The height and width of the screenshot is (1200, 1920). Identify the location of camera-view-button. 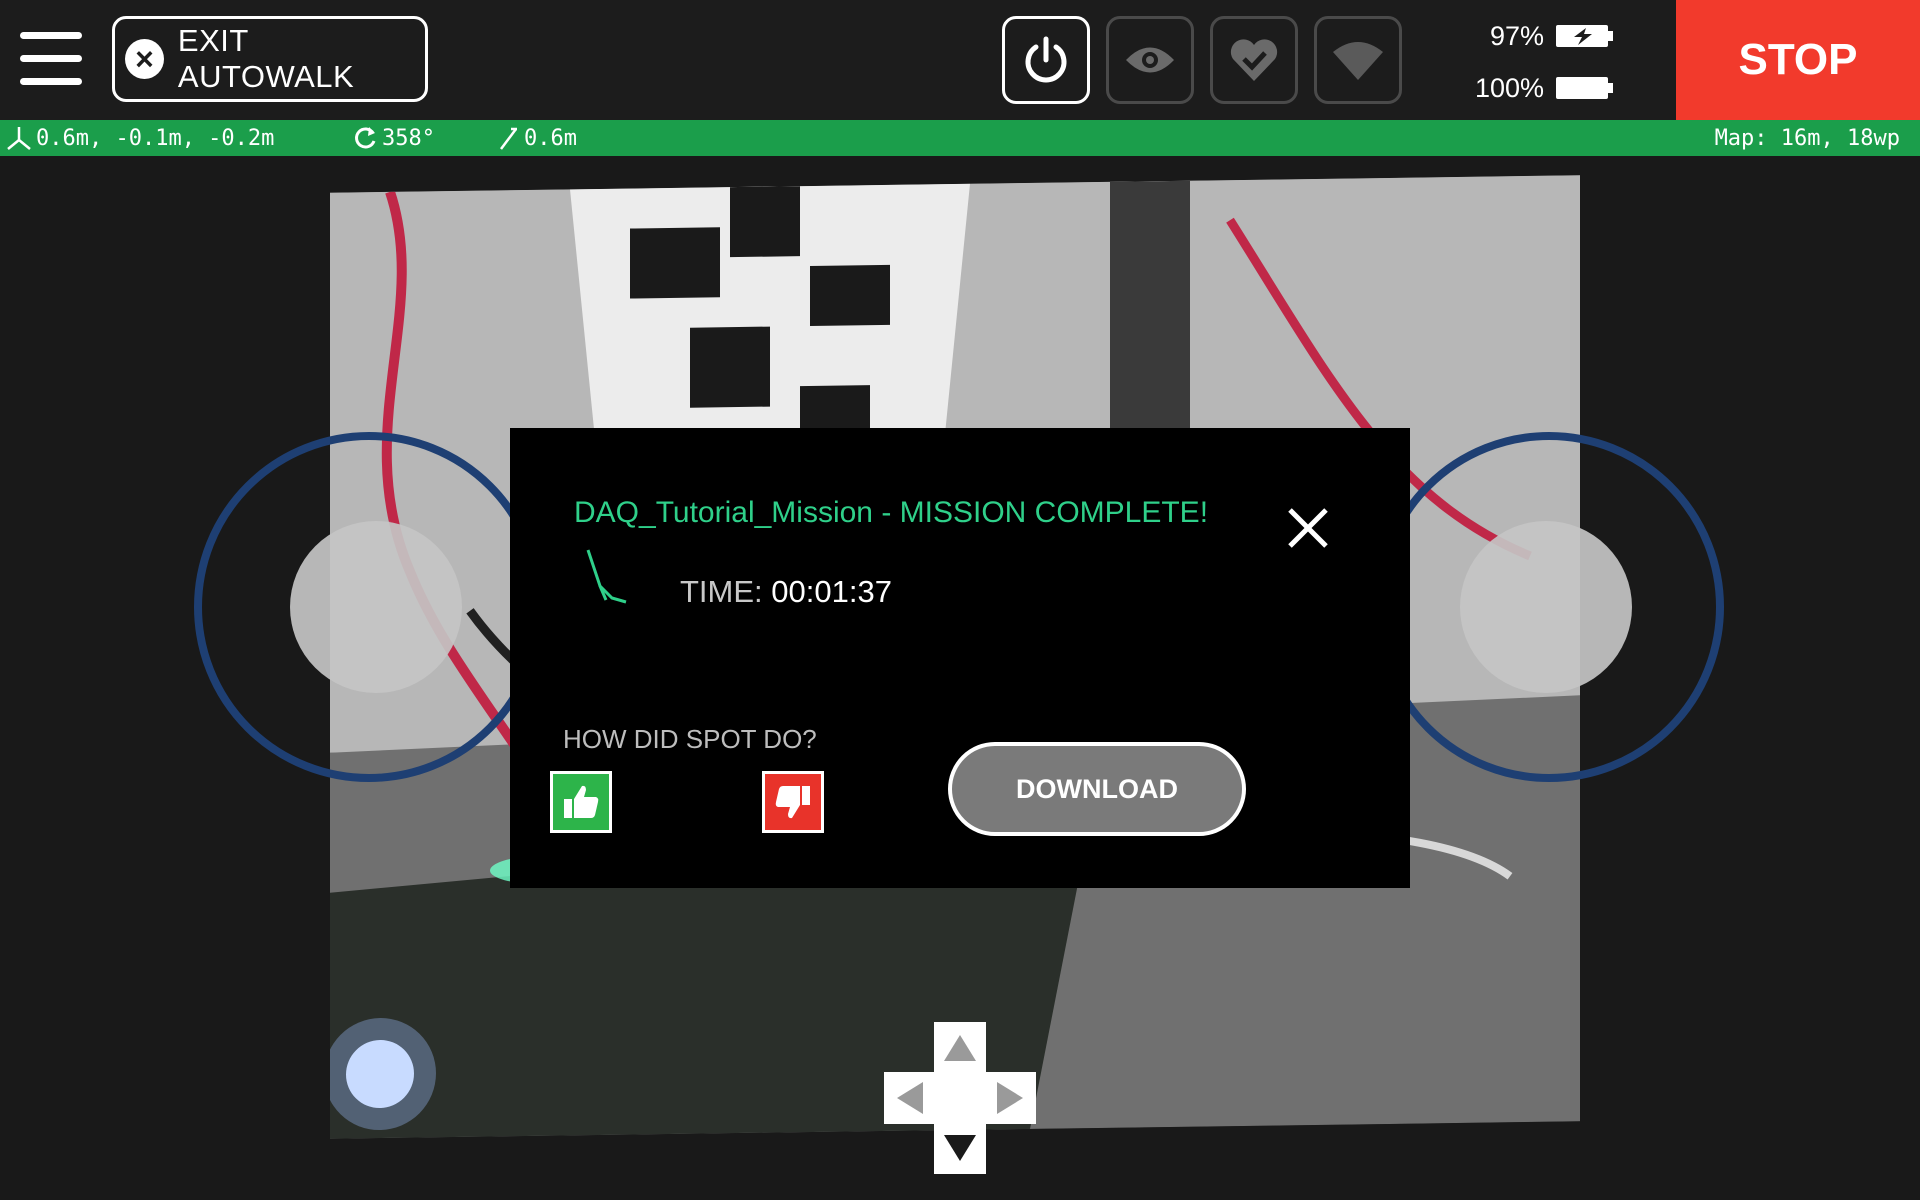
(1150, 60).